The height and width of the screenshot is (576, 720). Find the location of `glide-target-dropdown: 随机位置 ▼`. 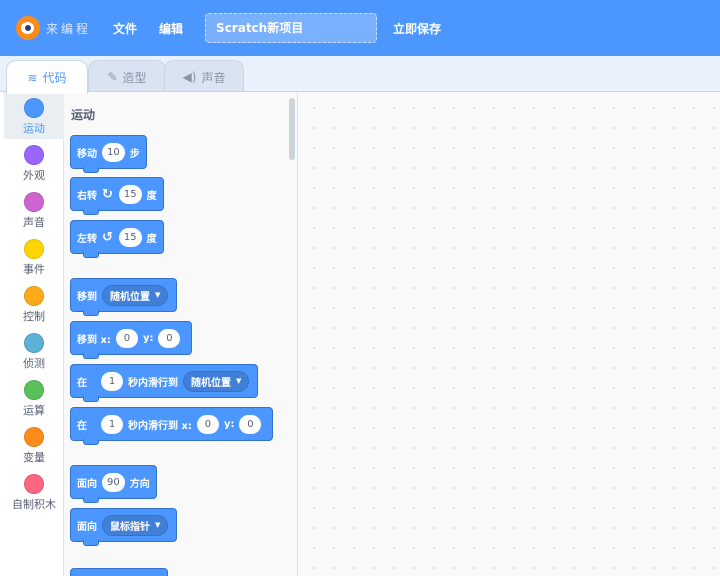

glide-target-dropdown: 随机位置 ▼ is located at coordinates (216, 381).